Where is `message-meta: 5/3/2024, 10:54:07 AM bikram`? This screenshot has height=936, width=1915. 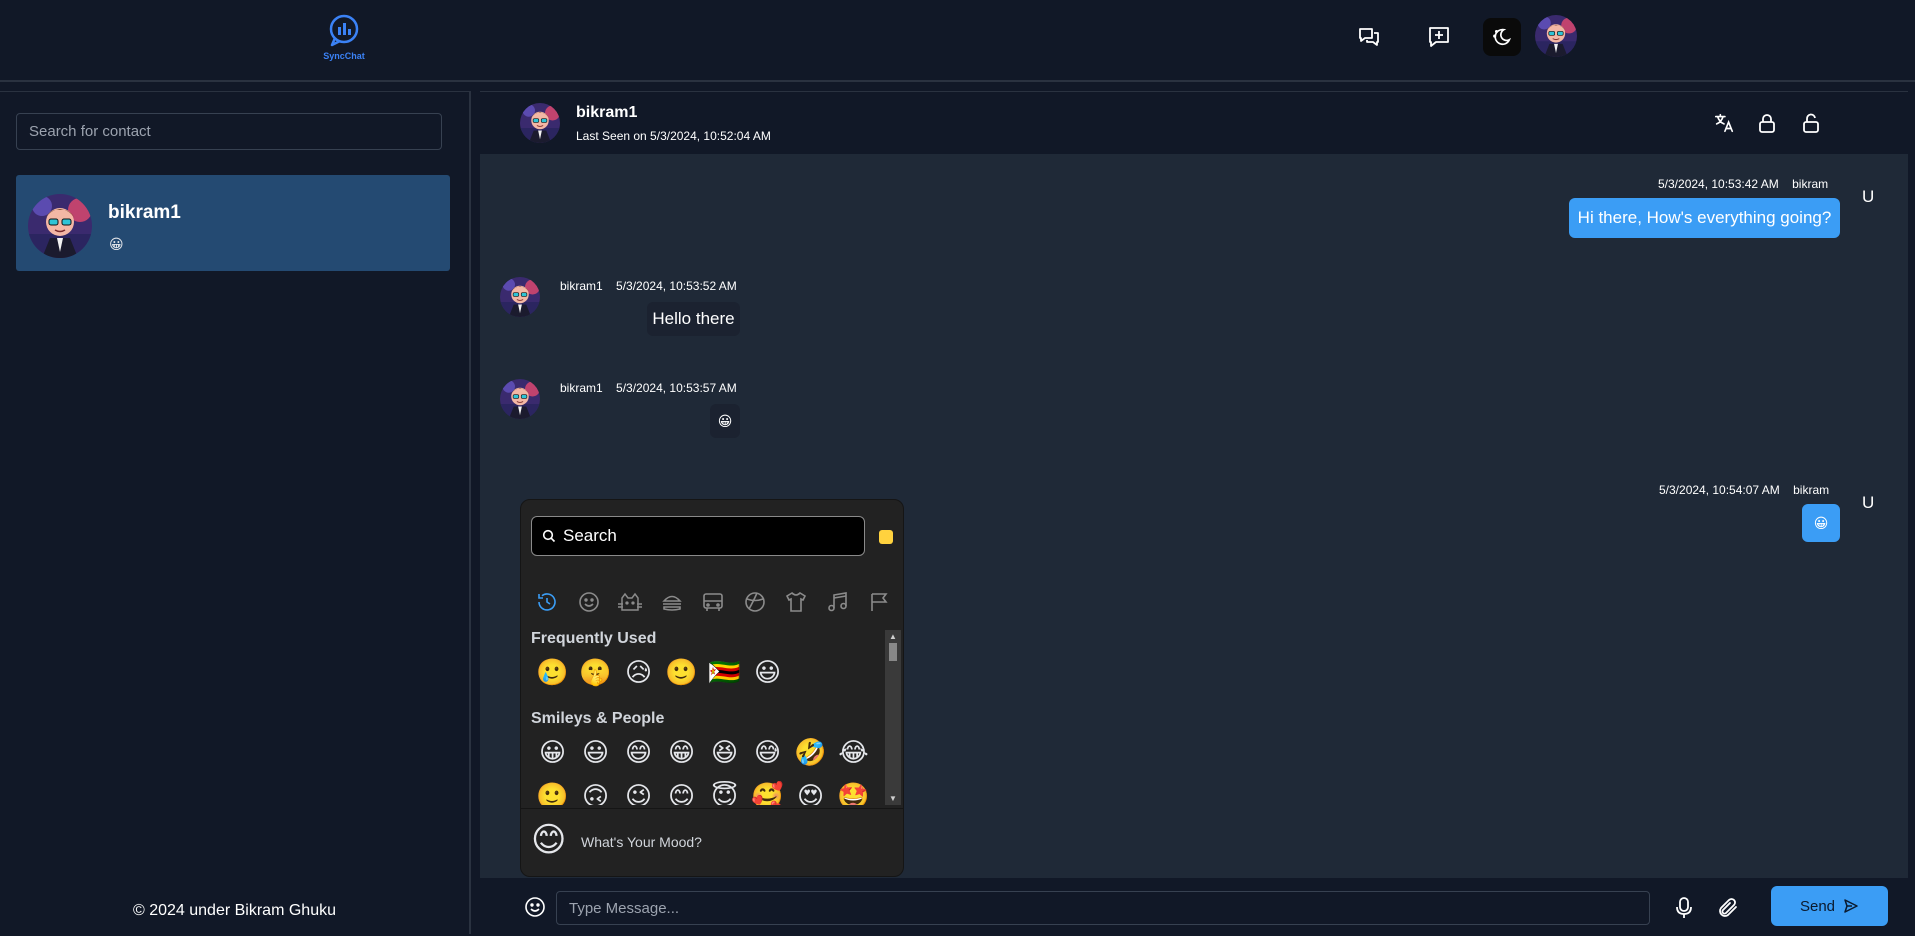 message-meta: 5/3/2024, 10:54:07 AM bikram is located at coordinates (1744, 490).